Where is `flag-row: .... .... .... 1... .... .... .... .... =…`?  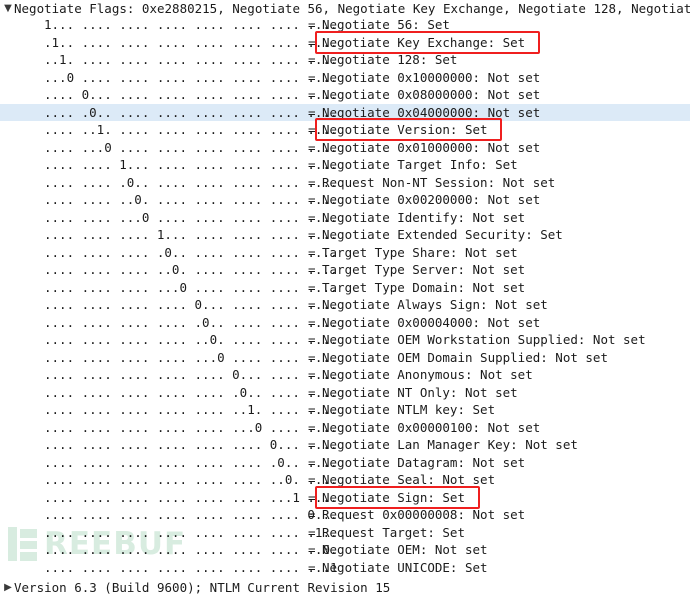
flag-row: .... .... .... 1... .... .... .... .... =… is located at coordinates (345, 234).